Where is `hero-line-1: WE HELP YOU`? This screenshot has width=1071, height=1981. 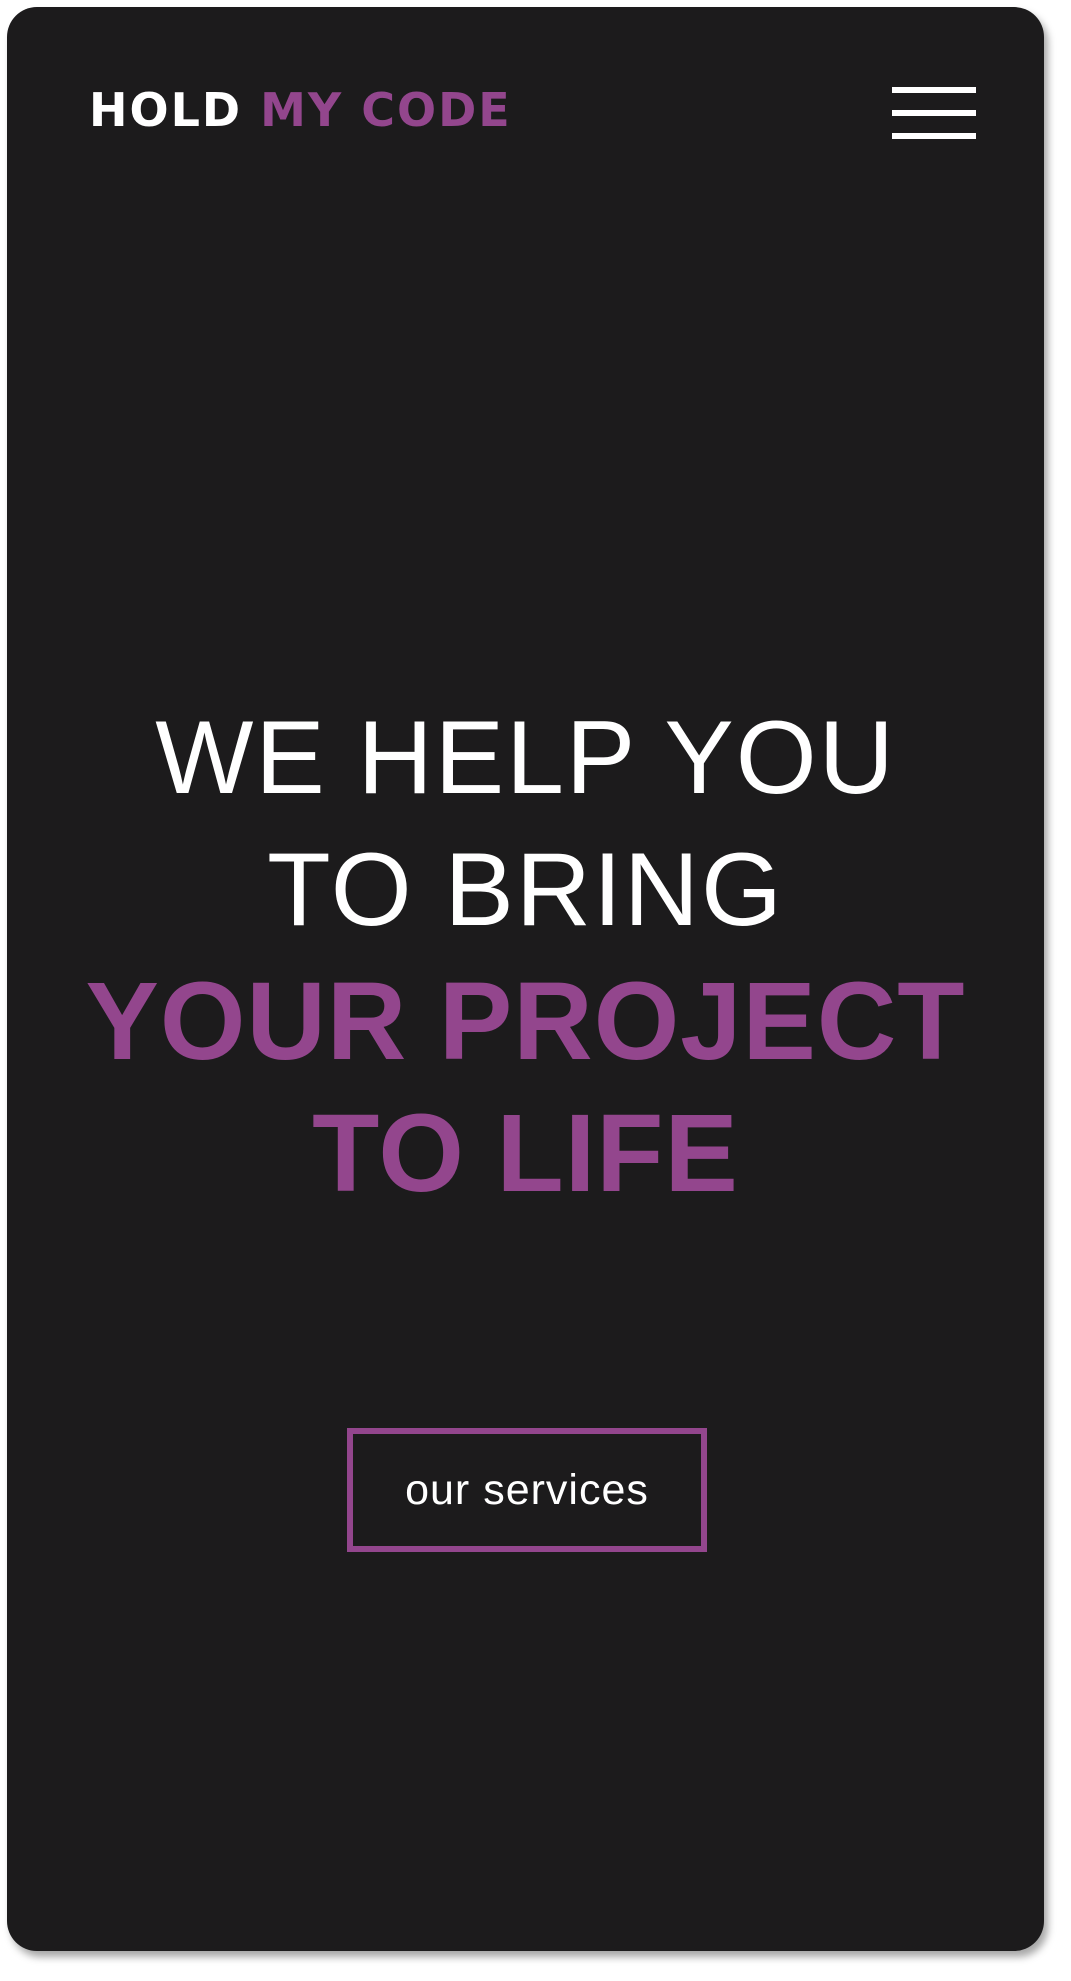 hero-line-1: WE HELP YOU is located at coordinates (525, 758).